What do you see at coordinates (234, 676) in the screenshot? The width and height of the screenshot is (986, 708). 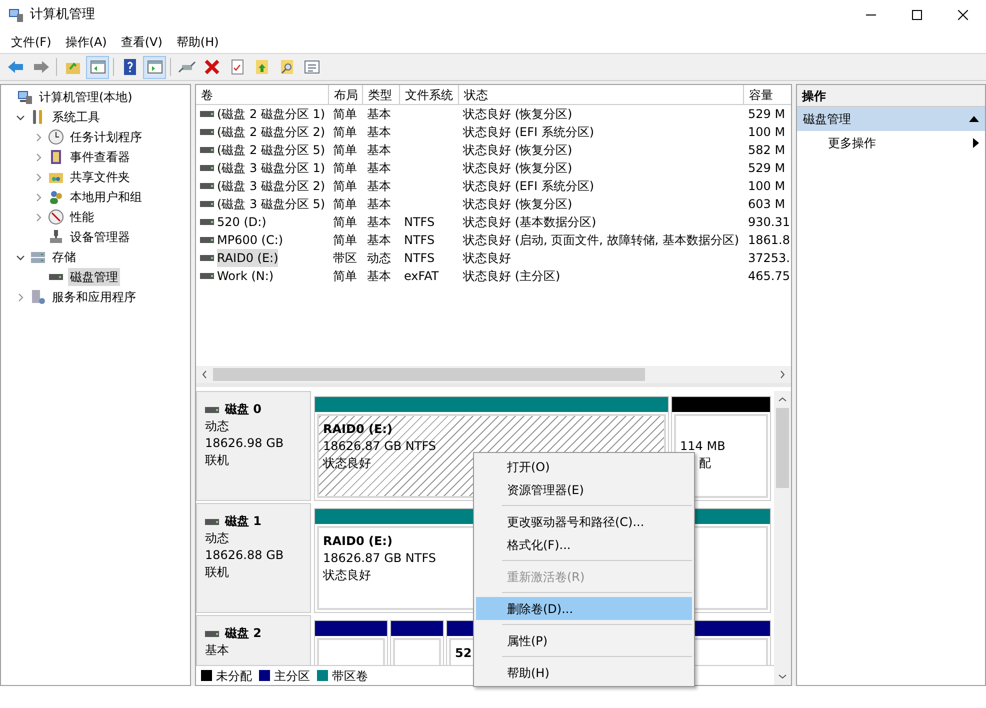 I see `legend-label: 未分配` at bounding box center [234, 676].